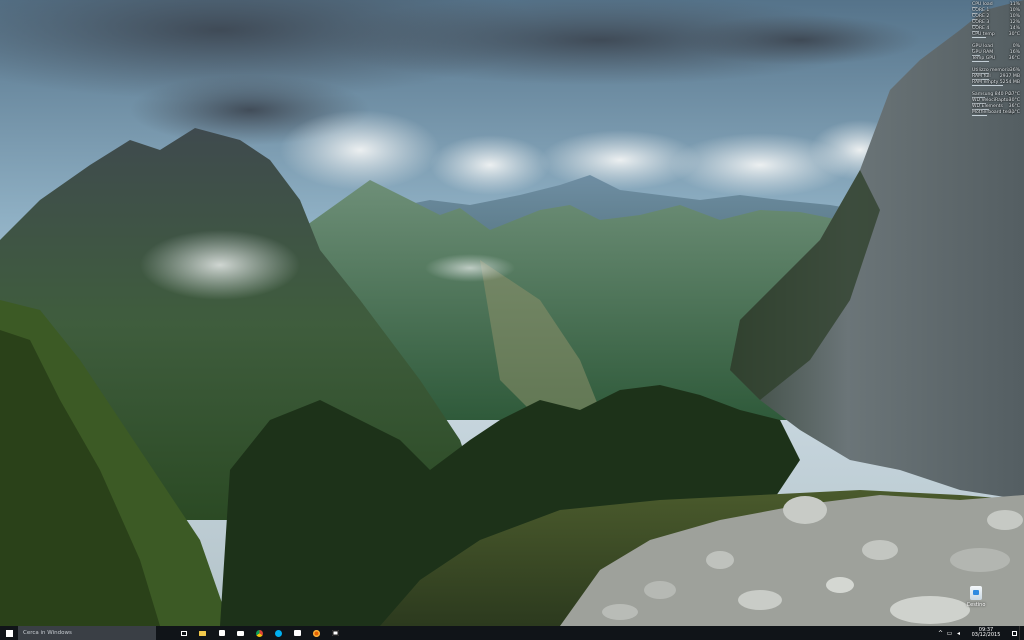 This screenshot has height=640, width=1024. I want to click on skype-icon, so click(278, 633).